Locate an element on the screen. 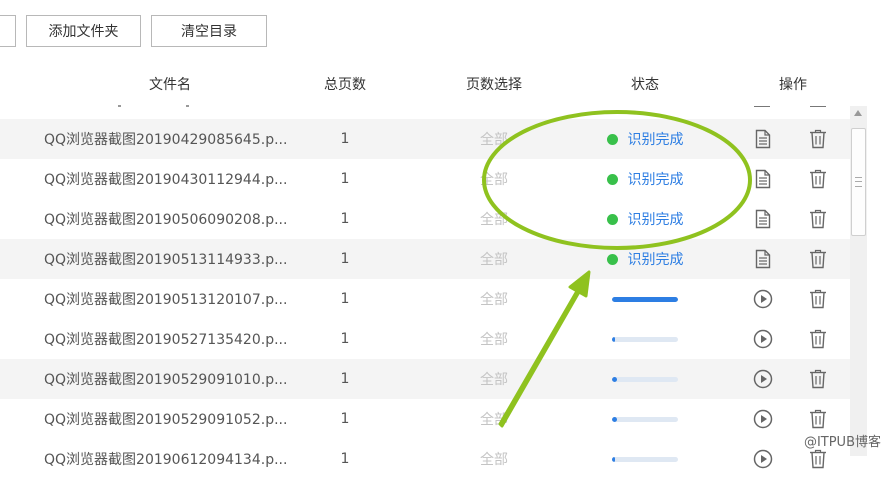 This screenshot has width=889, height=479. scroll-up-arrow-icon is located at coordinates (858, 113).